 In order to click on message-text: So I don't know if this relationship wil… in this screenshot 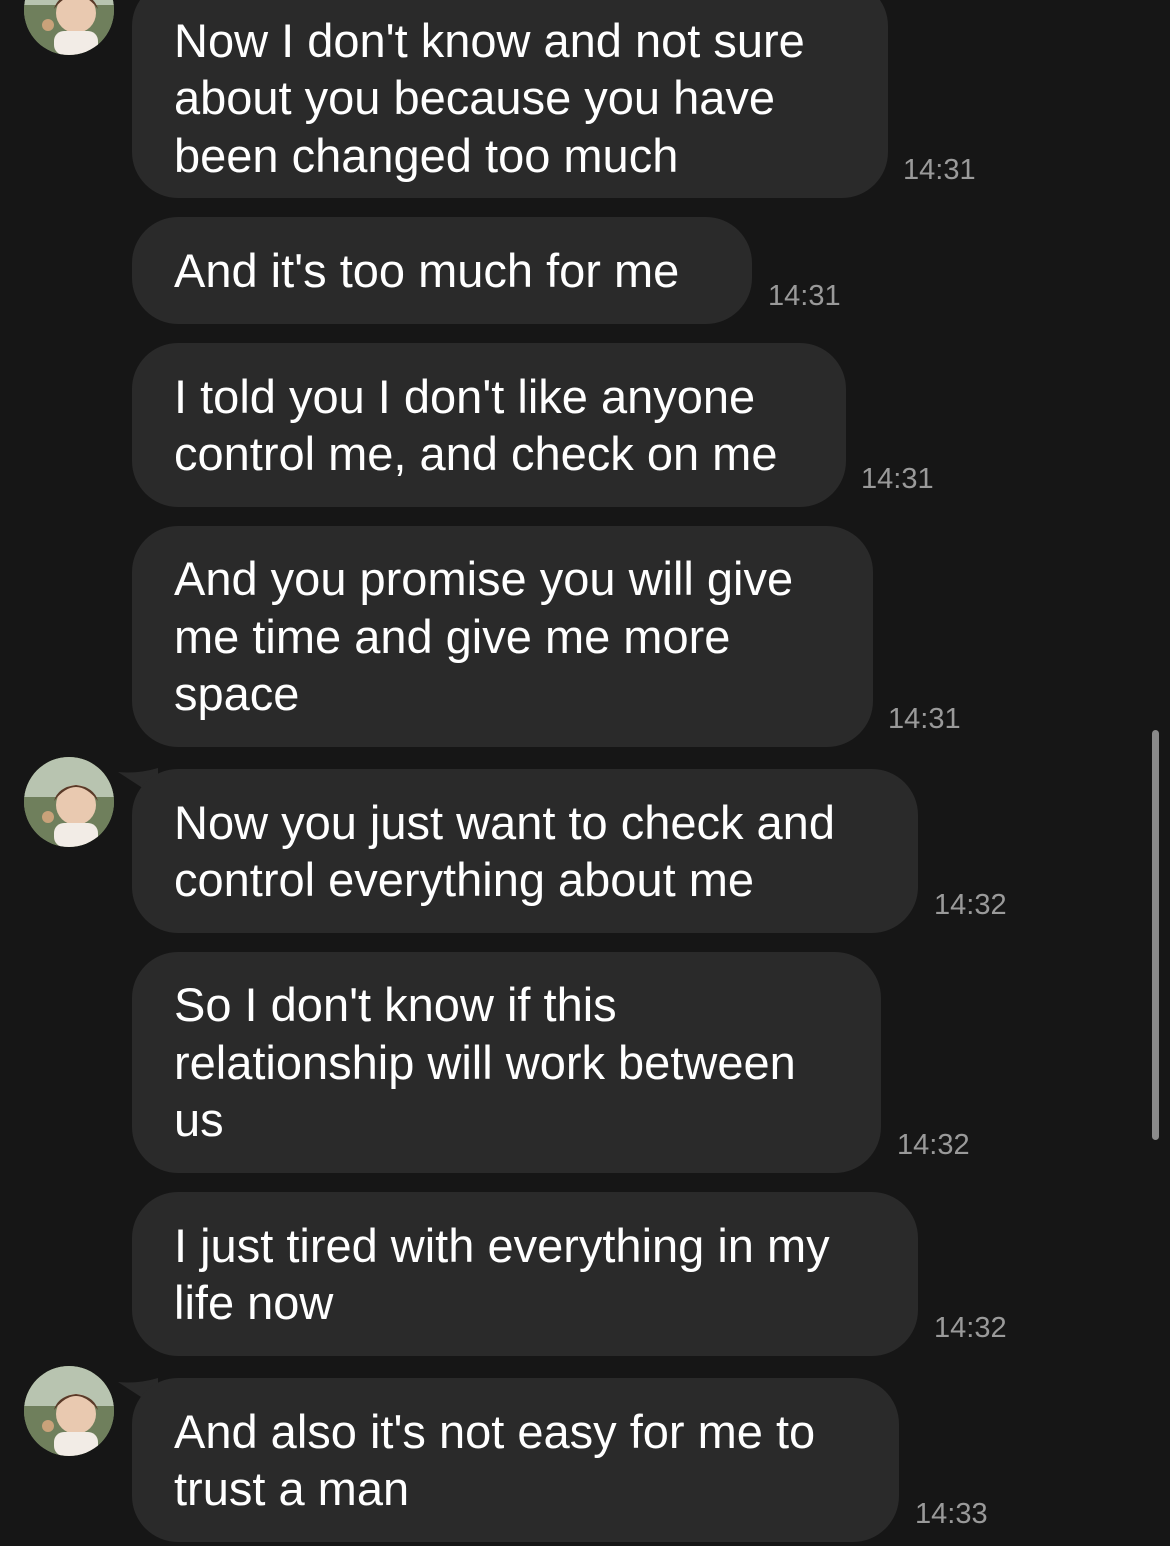, I will do `click(485, 1062)`.